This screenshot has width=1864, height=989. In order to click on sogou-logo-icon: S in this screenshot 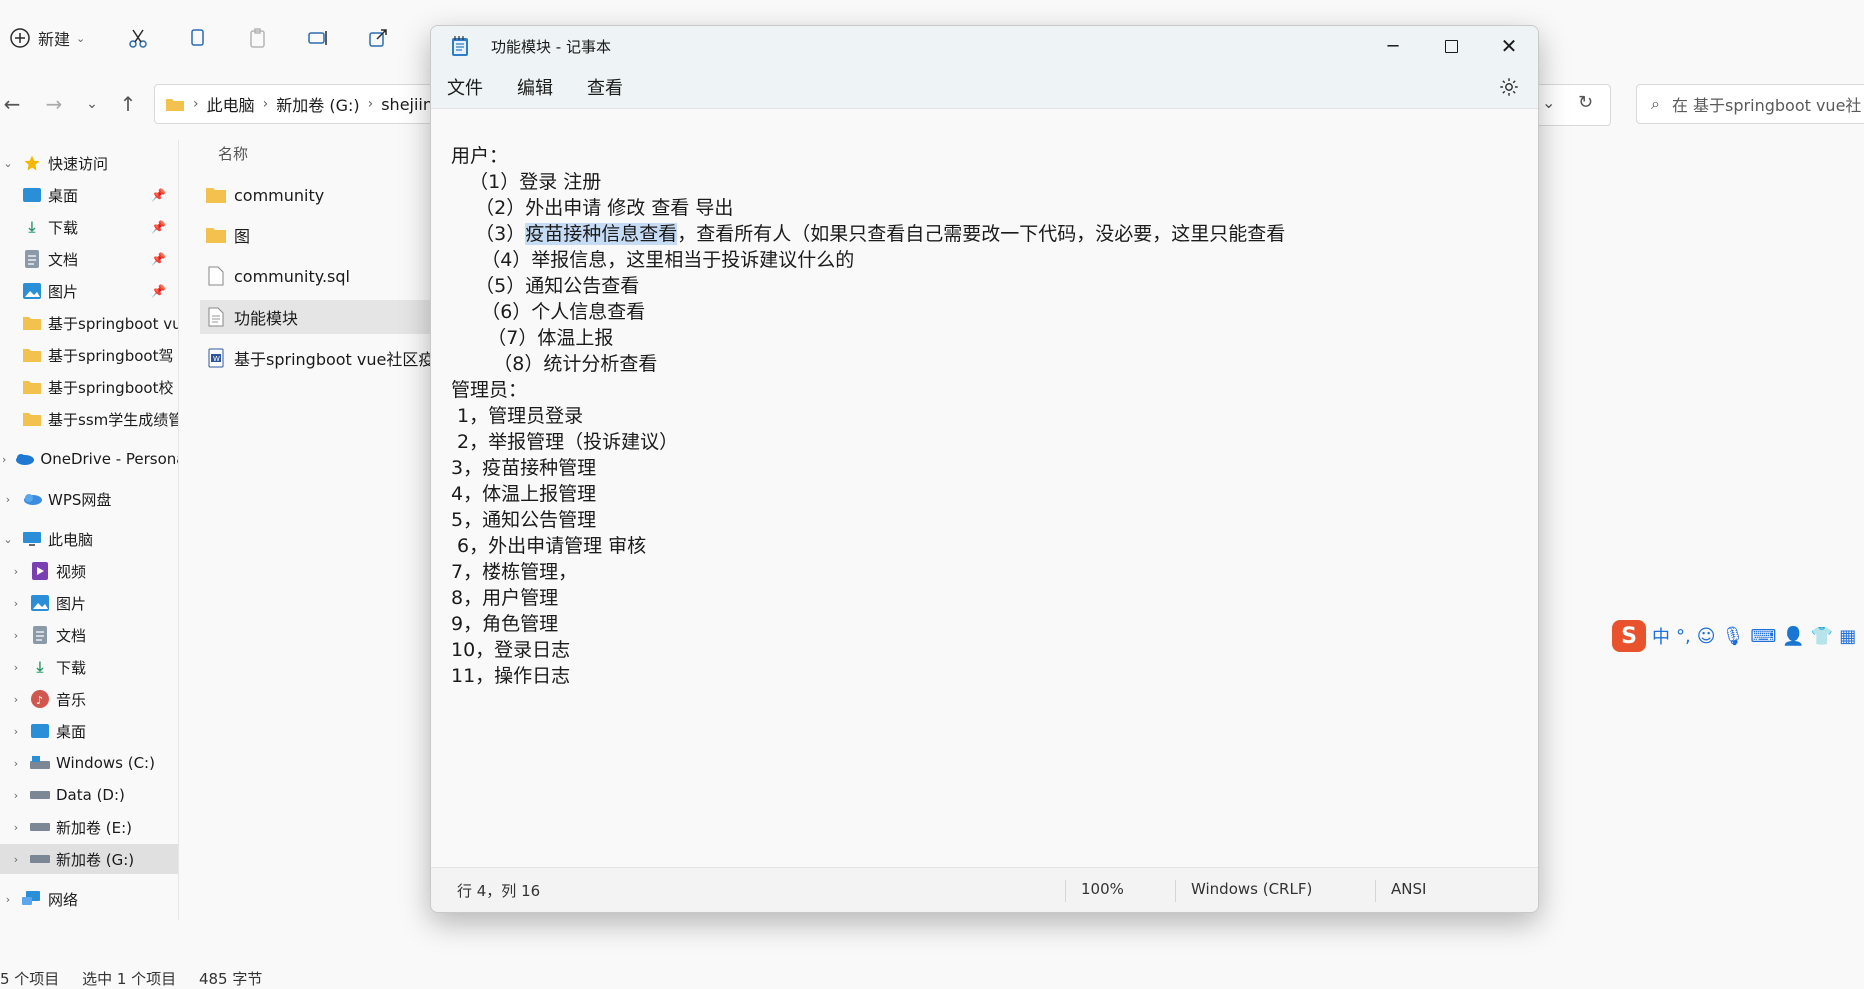, I will do `click(1629, 636)`.